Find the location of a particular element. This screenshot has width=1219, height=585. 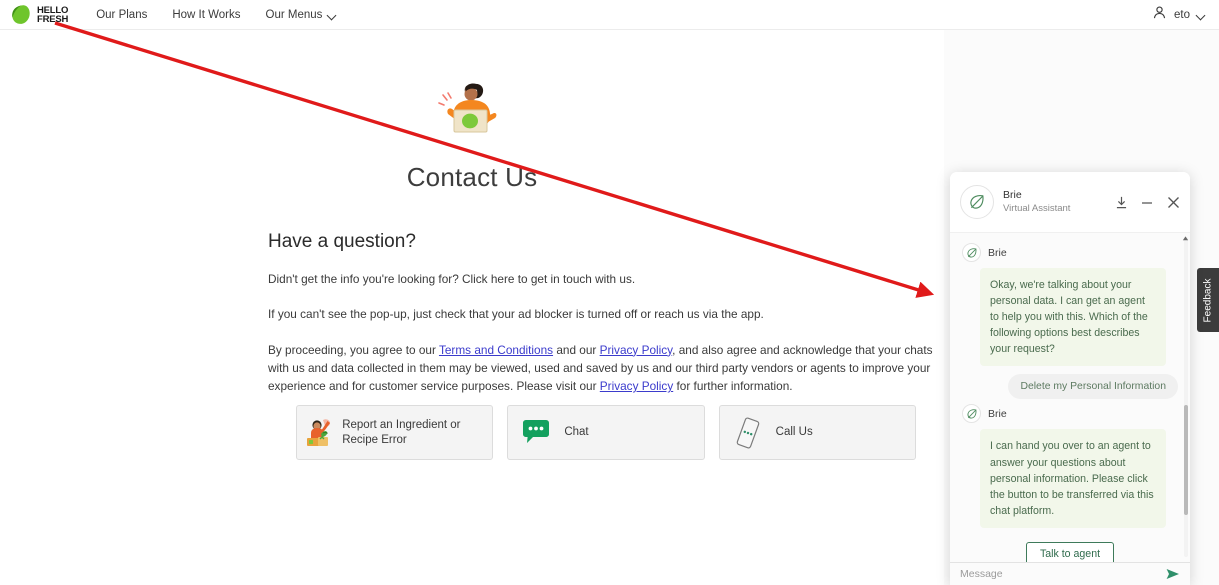

account-menu: eto is located at coordinates (1178, 15).